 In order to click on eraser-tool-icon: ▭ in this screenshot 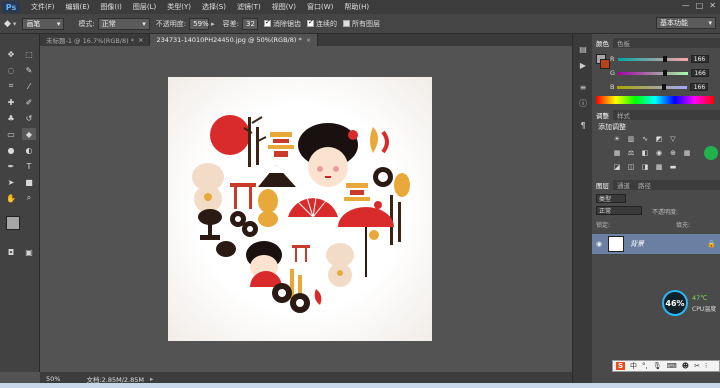, I will do `click(11, 134)`.